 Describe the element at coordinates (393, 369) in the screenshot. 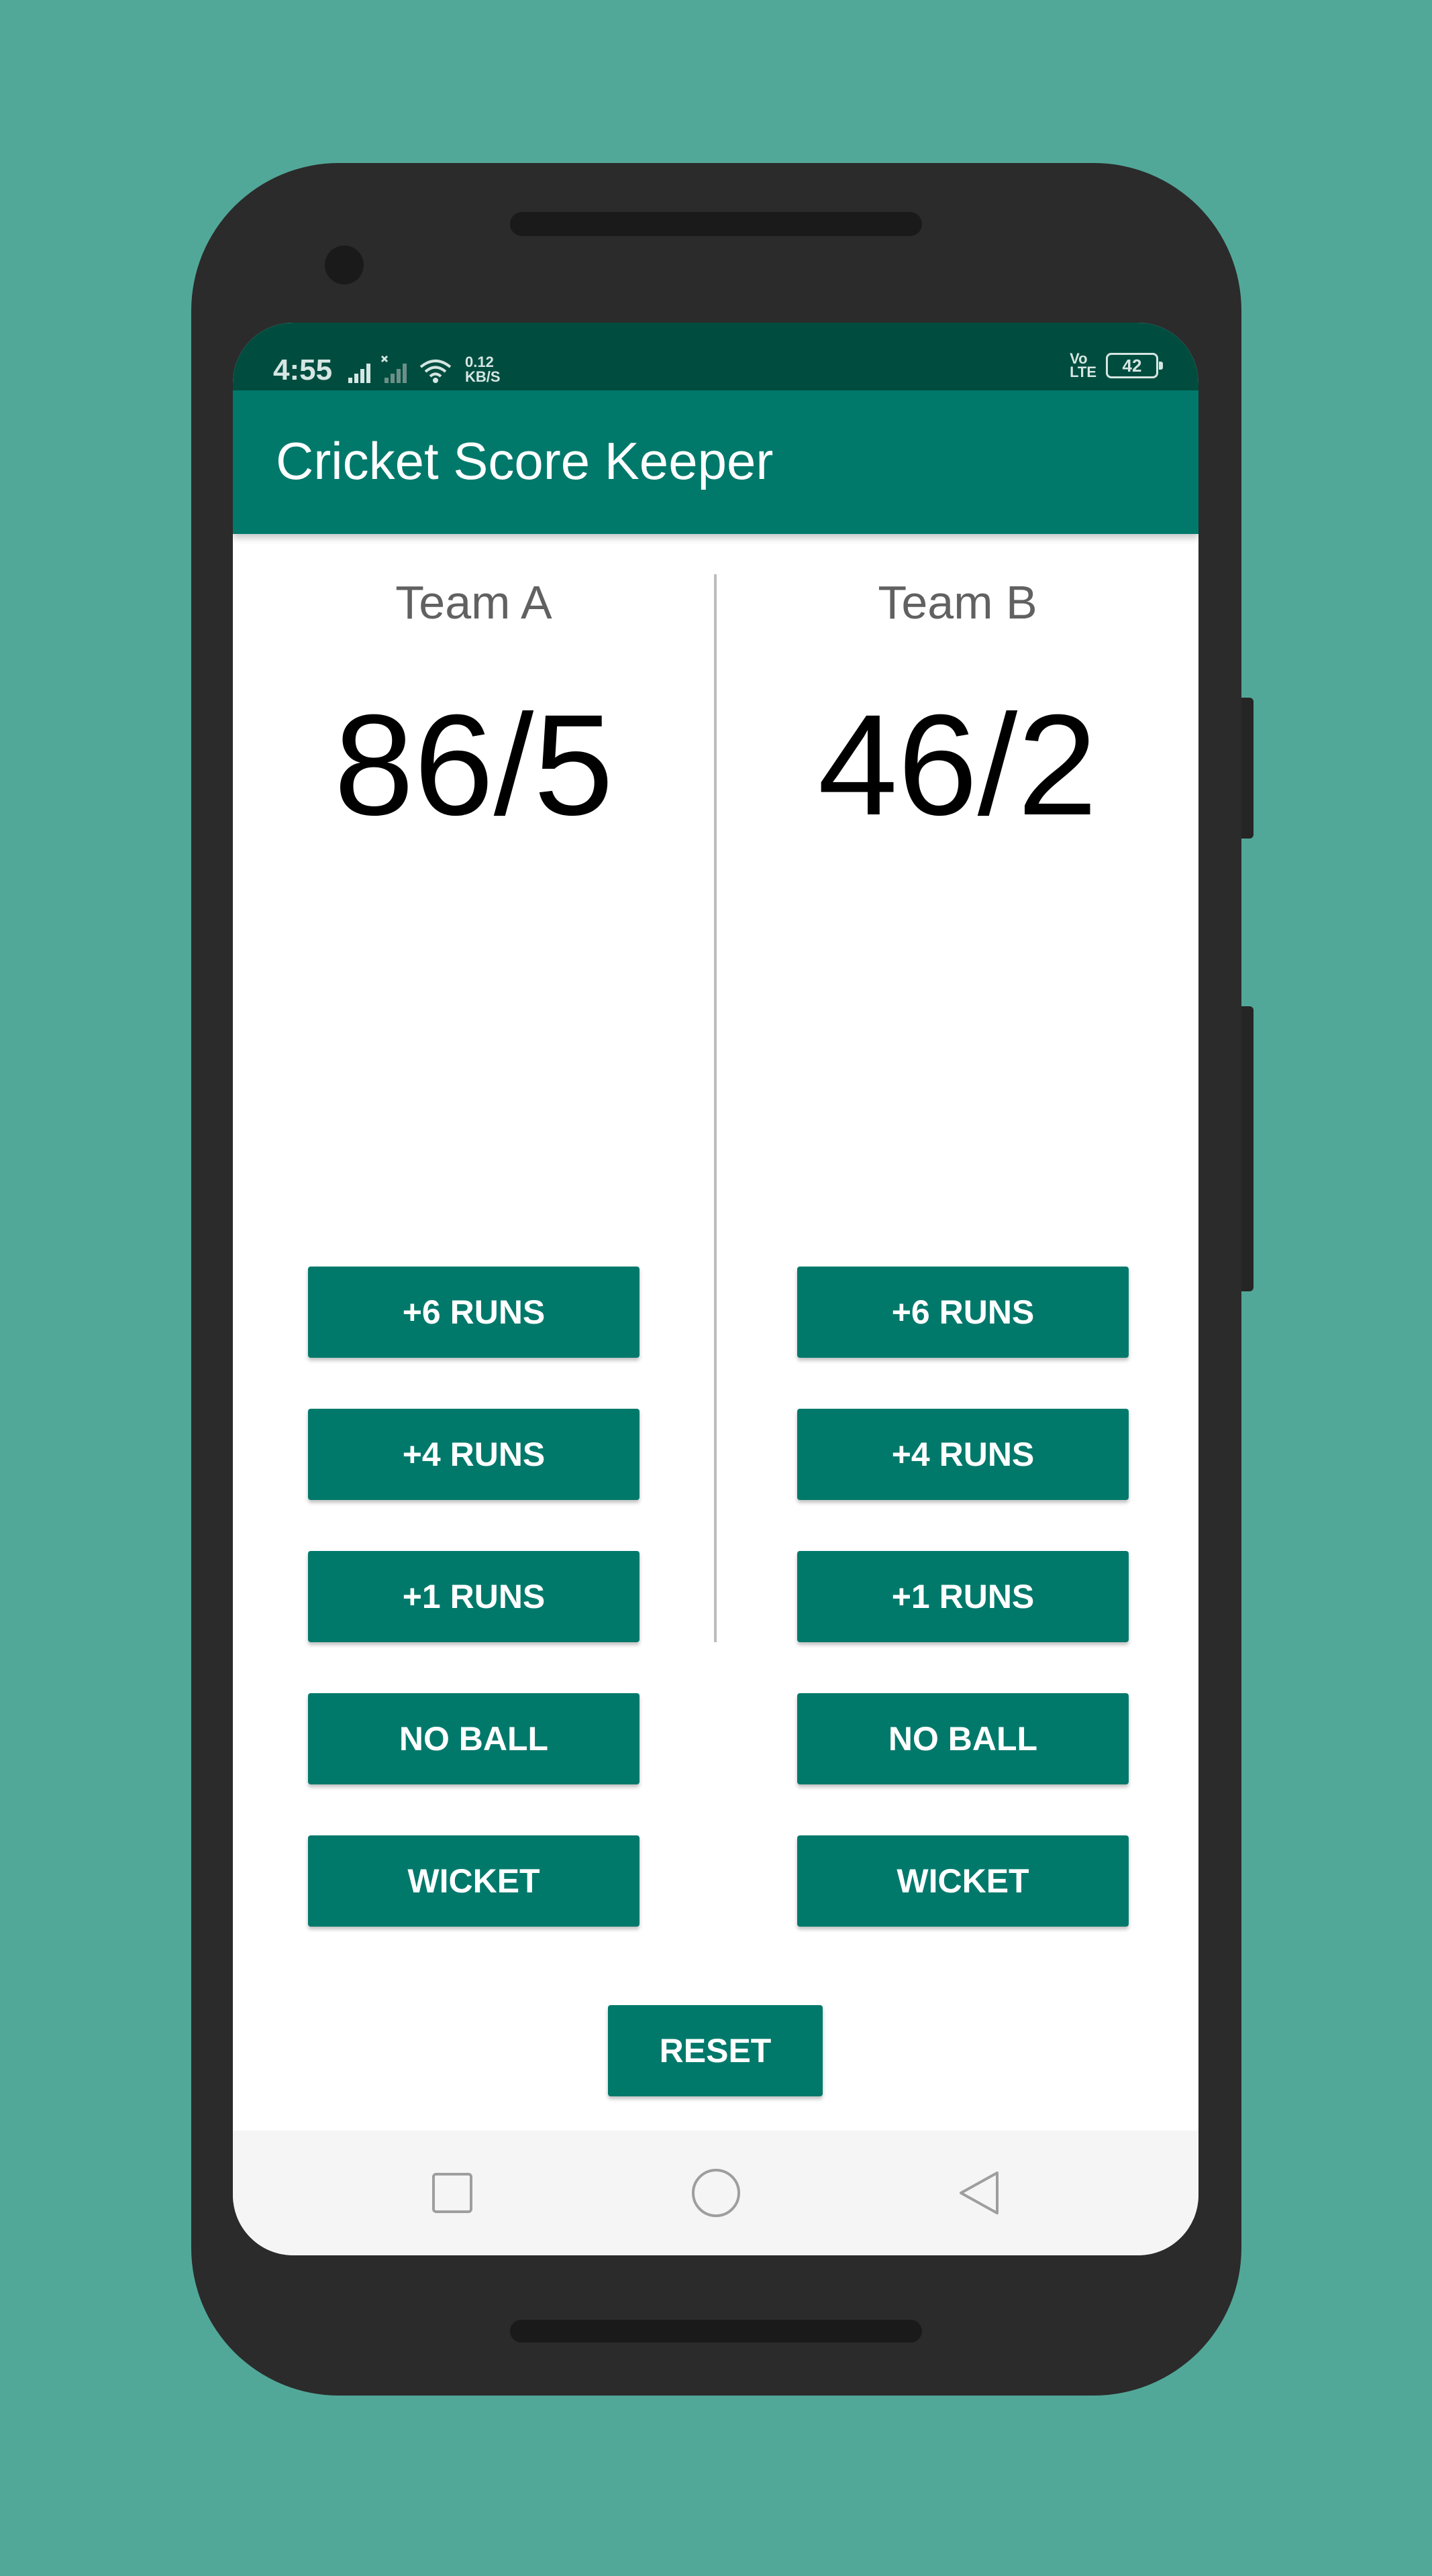

I see `signal-no-sim-icon` at that location.